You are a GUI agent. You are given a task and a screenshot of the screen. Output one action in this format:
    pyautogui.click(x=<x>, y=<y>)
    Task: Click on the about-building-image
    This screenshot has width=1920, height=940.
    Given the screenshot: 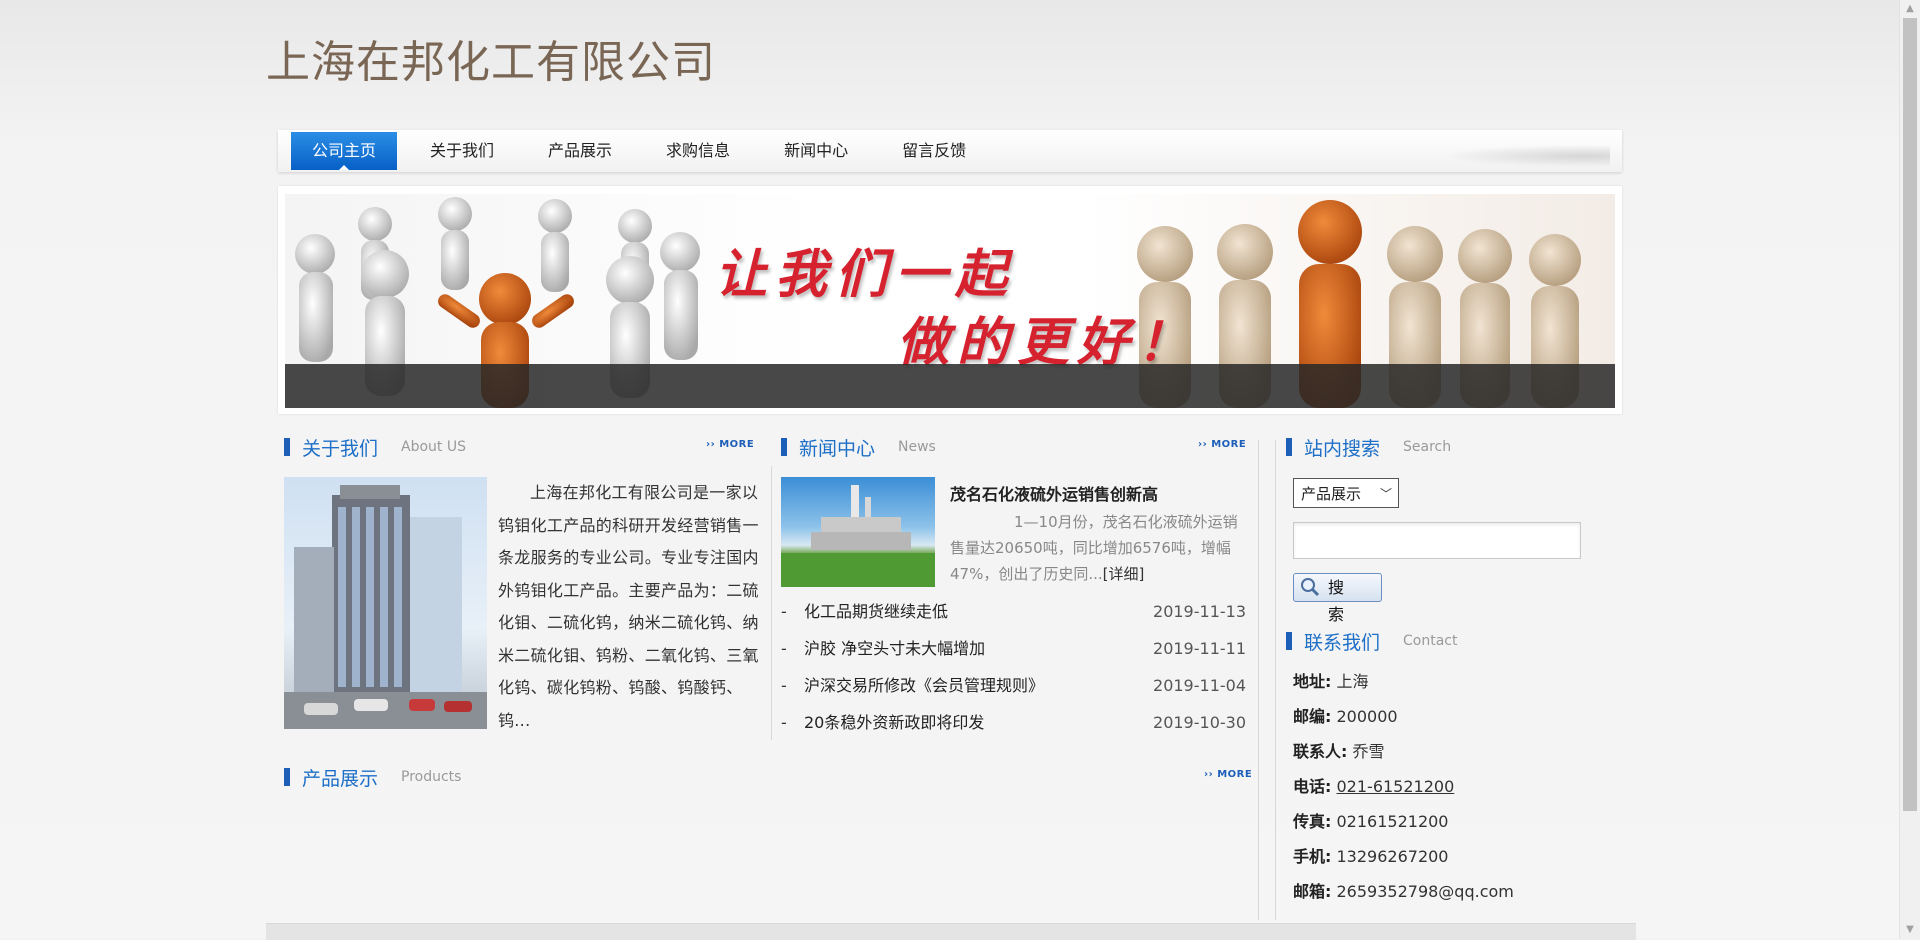 What is the action you would take?
    pyautogui.click(x=385, y=603)
    